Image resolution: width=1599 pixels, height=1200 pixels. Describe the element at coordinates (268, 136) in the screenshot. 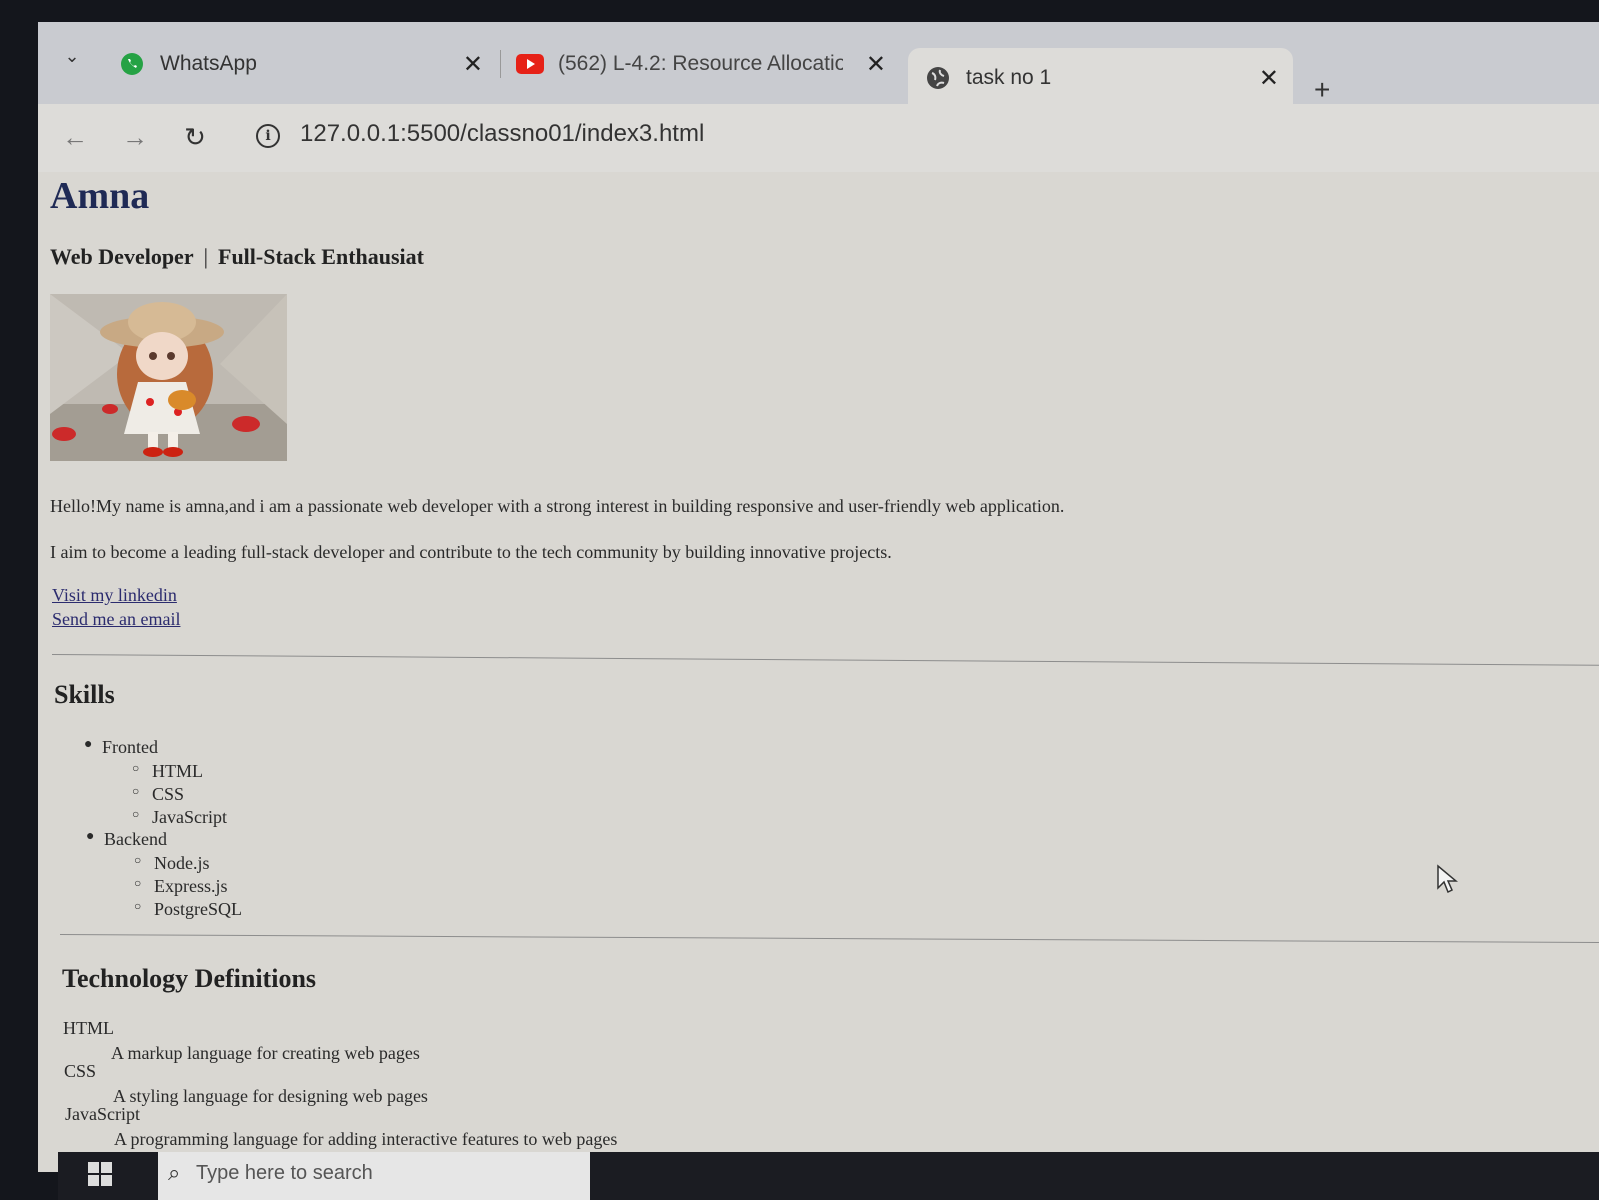

I see `site-info-icon: i` at that location.